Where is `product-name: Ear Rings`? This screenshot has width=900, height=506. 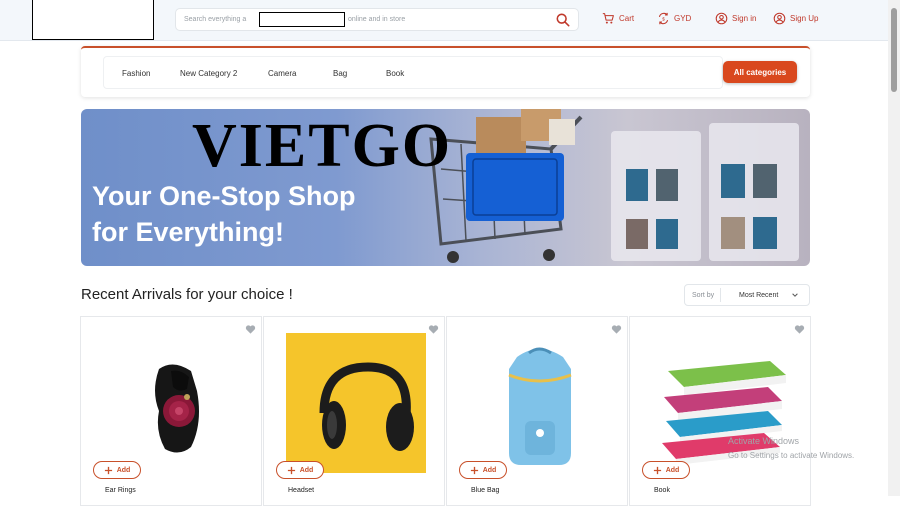 product-name: Ear Rings is located at coordinates (120, 490).